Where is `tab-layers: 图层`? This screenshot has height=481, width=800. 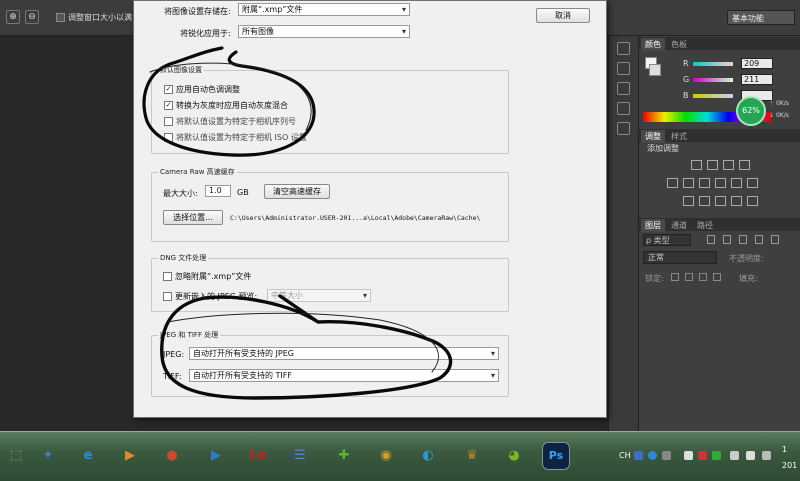
tab-layers: 图层 is located at coordinates (653, 225).